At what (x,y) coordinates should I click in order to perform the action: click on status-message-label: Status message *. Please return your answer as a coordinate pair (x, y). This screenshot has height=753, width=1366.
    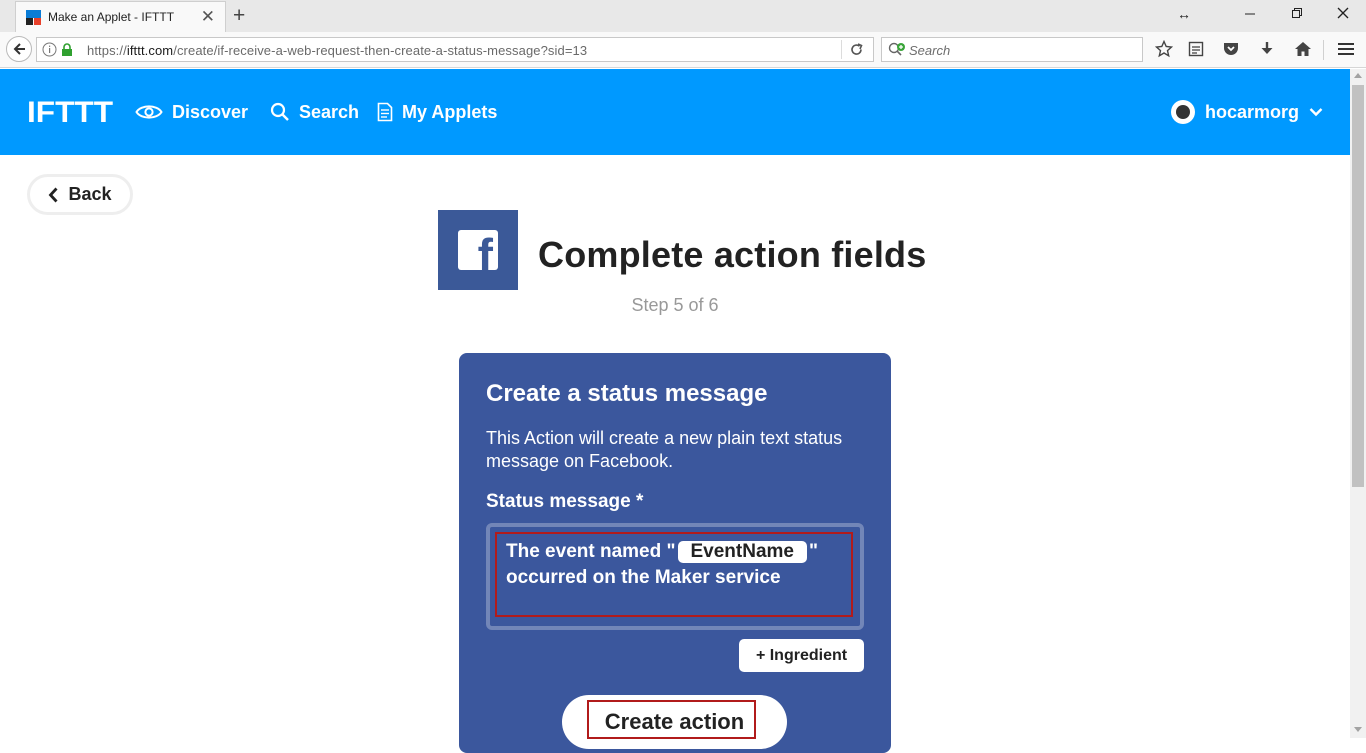
    Looking at the image, I should click on (565, 501).